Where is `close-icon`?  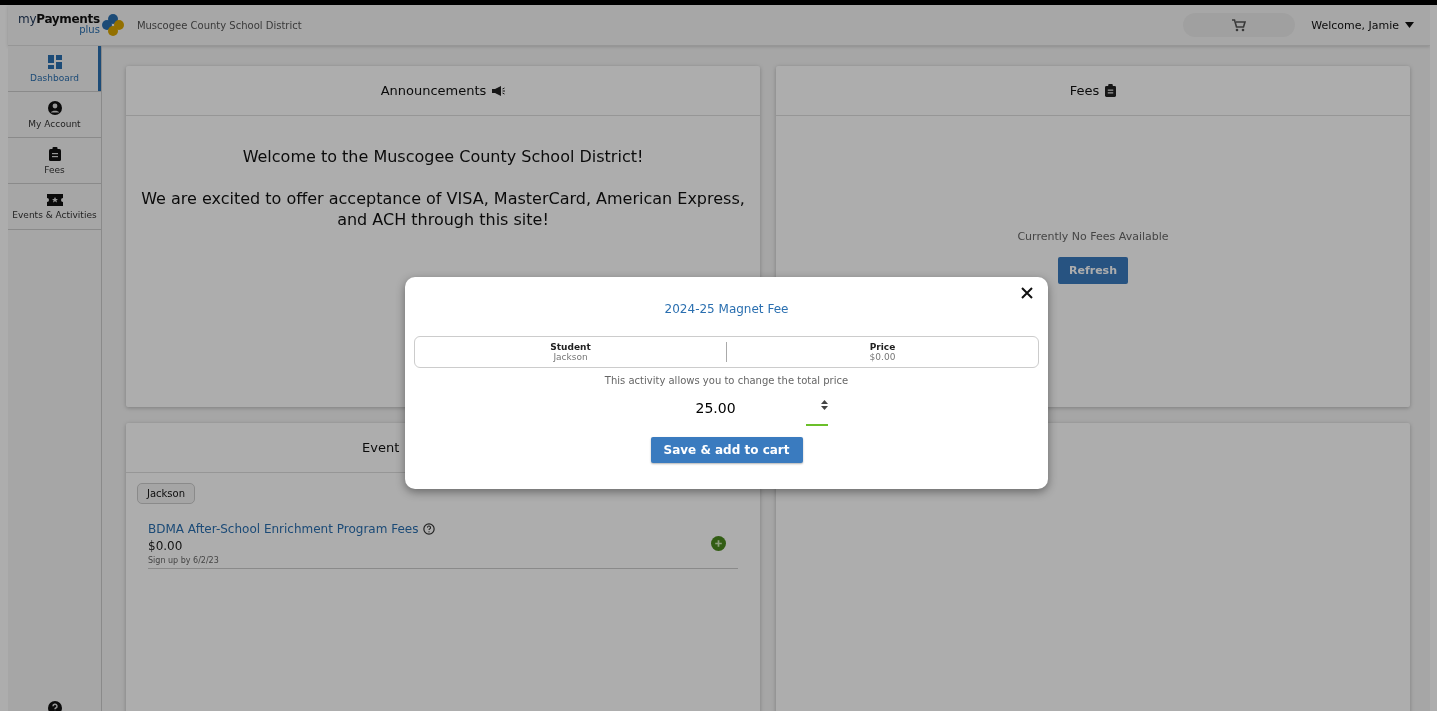
close-icon is located at coordinates (1027, 293).